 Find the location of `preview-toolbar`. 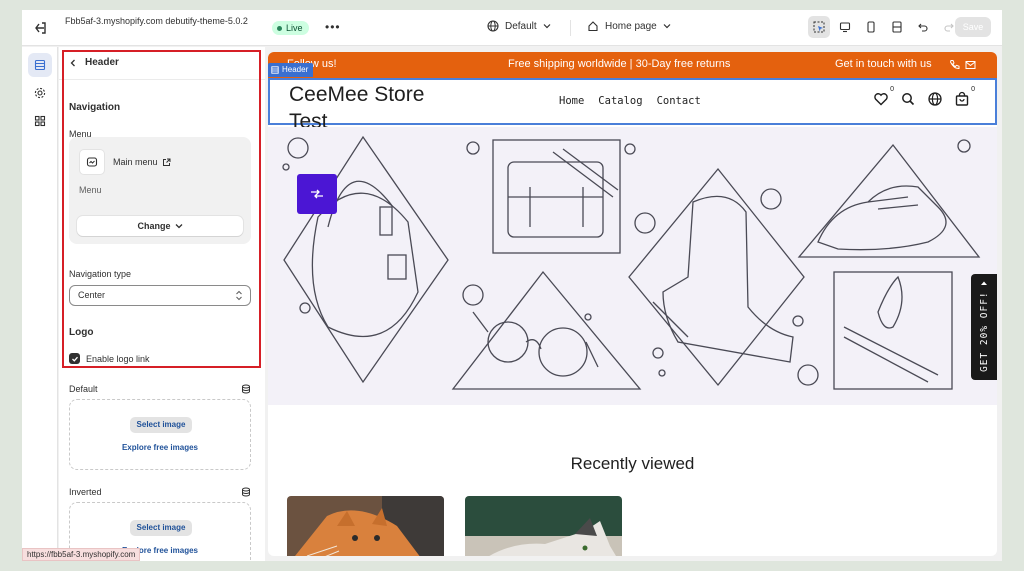

preview-toolbar is located at coordinates (884, 27).